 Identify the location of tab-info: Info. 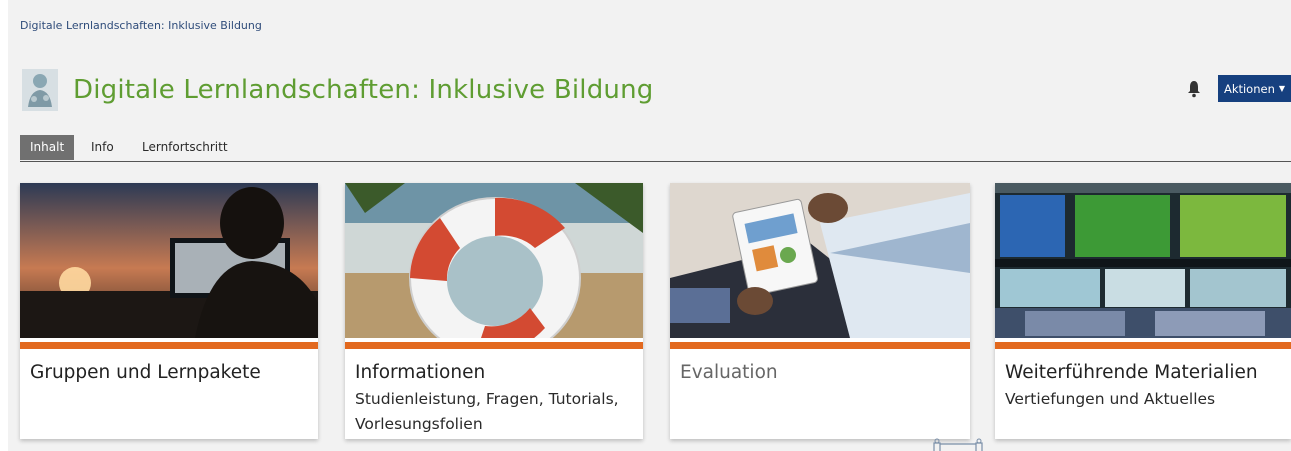
(102, 147).